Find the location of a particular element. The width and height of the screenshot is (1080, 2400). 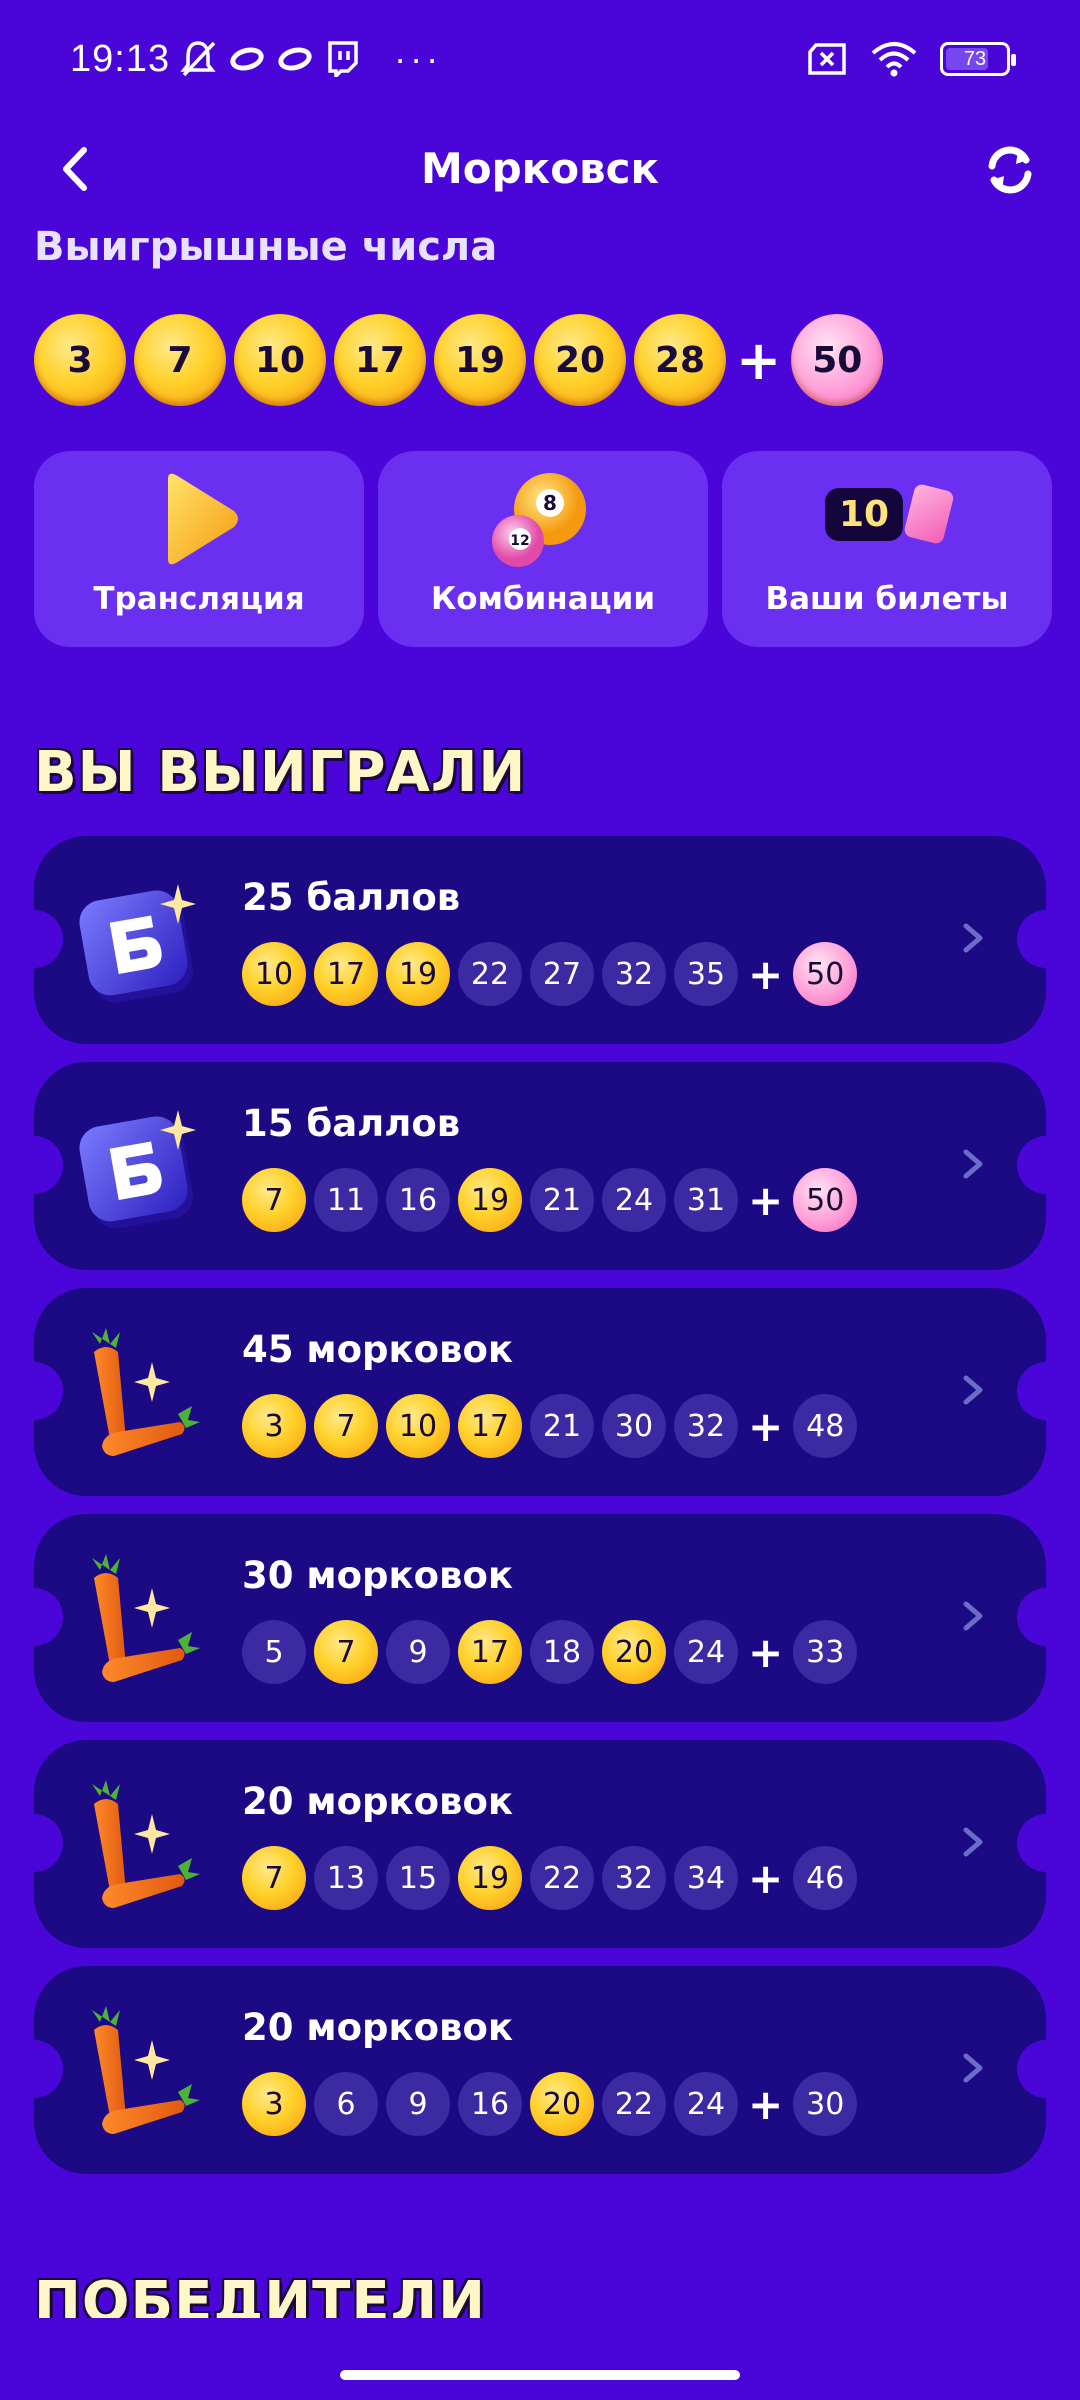

ticket-ball: 24 is located at coordinates (706, 1652).